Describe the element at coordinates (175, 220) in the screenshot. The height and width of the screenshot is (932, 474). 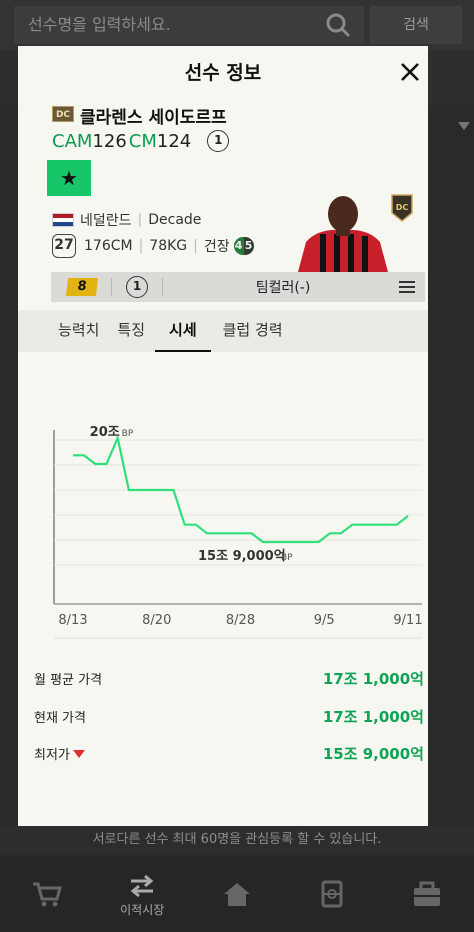
I see `season-name: Decade` at that location.